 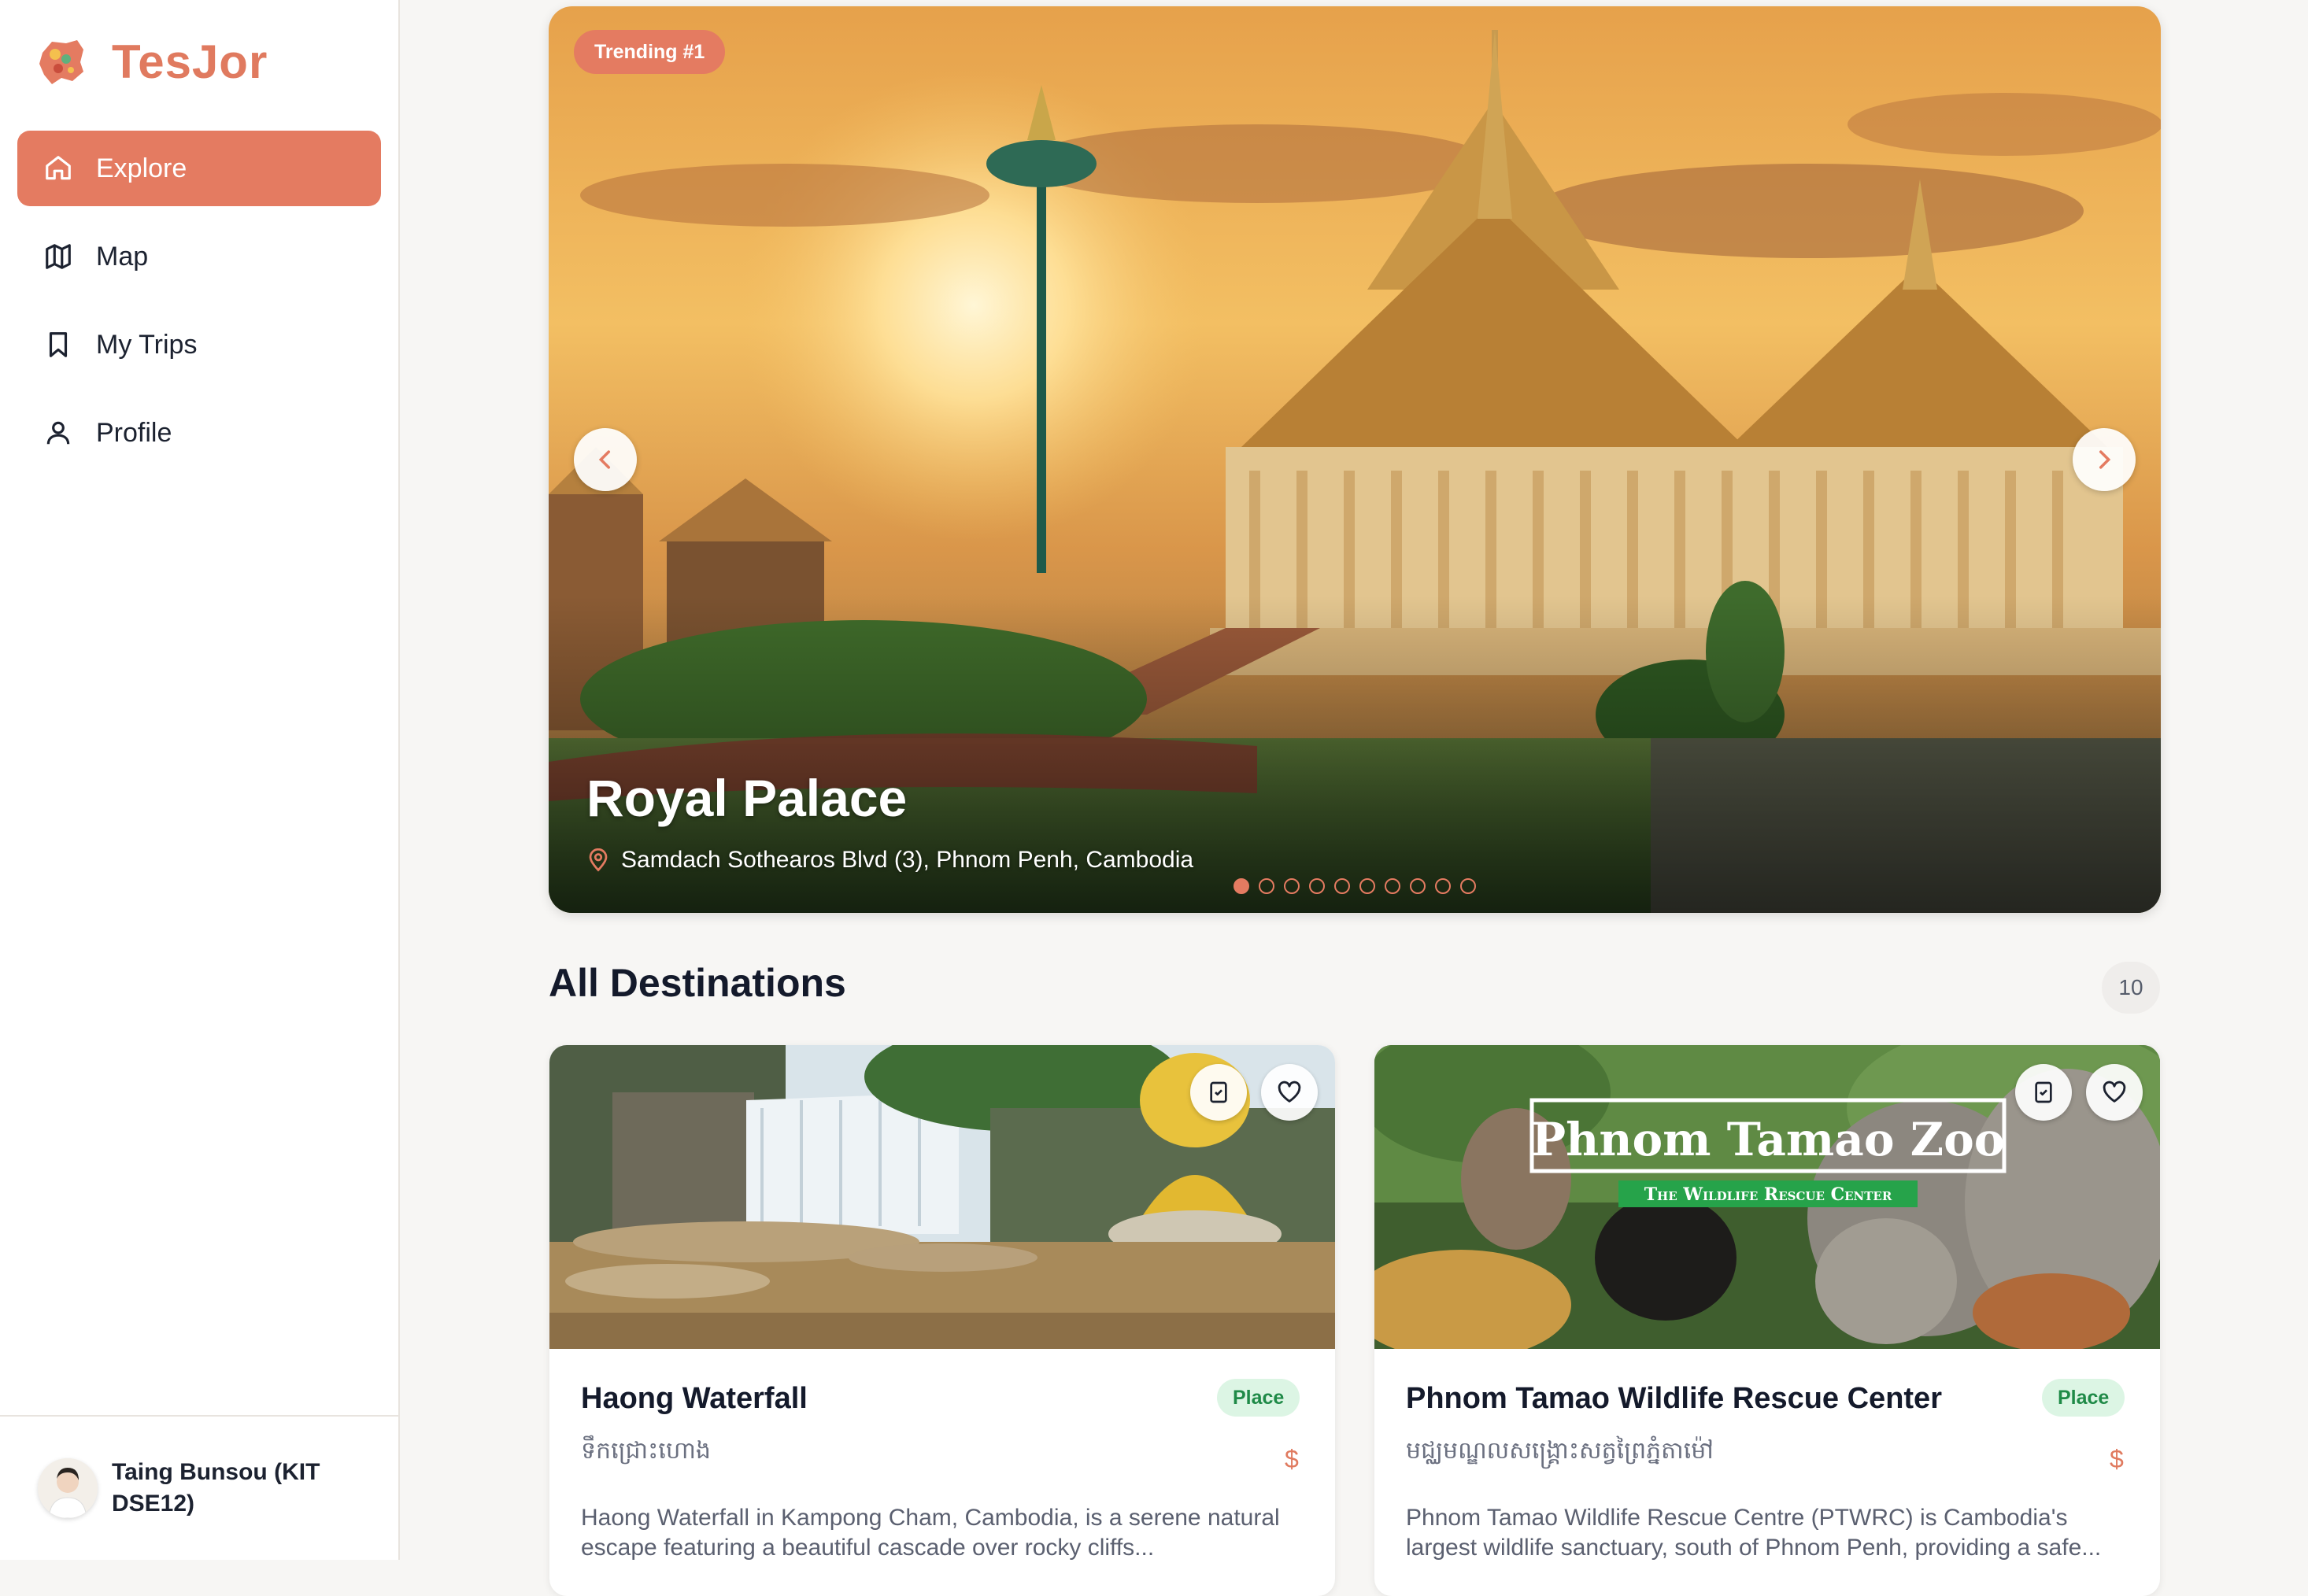 What do you see at coordinates (59, 256) in the screenshot?
I see `map-icon` at bounding box center [59, 256].